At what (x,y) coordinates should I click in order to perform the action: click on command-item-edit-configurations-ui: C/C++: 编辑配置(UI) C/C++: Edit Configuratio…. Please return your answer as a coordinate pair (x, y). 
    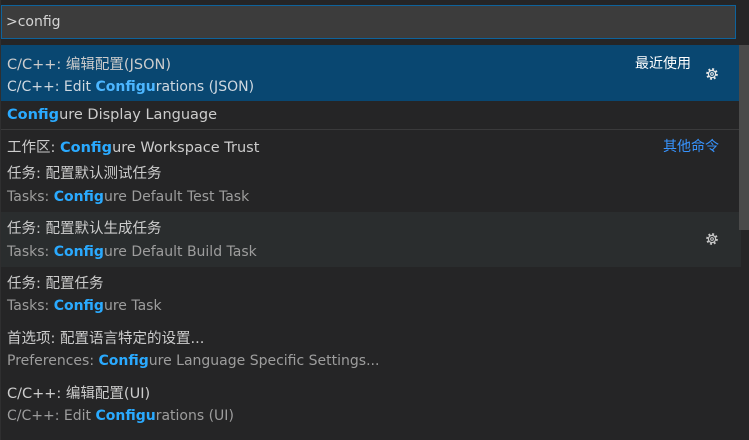
    Looking at the image, I should click on (371, 404).